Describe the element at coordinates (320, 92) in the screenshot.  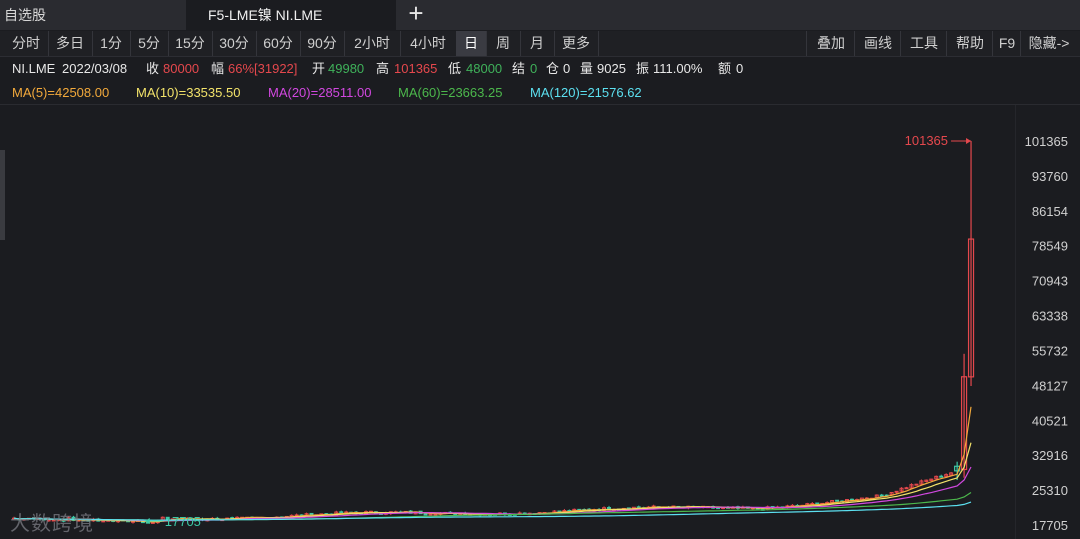
I see `ma20-legend: MA(20)=28511.00` at that location.